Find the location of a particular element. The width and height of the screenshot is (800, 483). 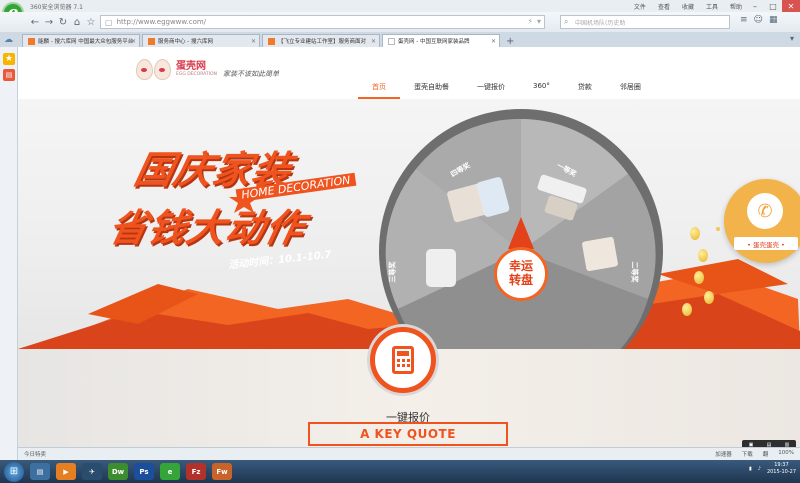

page-icon: ▢ is located at coordinates (109, 22).